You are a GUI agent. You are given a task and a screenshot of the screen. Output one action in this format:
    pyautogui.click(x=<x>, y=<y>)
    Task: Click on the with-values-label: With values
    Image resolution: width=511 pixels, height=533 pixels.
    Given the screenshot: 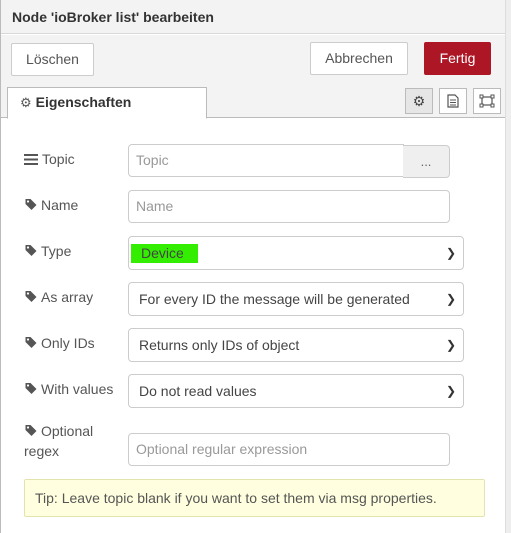 What is the action you would take?
    pyautogui.click(x=68, y=389)
    